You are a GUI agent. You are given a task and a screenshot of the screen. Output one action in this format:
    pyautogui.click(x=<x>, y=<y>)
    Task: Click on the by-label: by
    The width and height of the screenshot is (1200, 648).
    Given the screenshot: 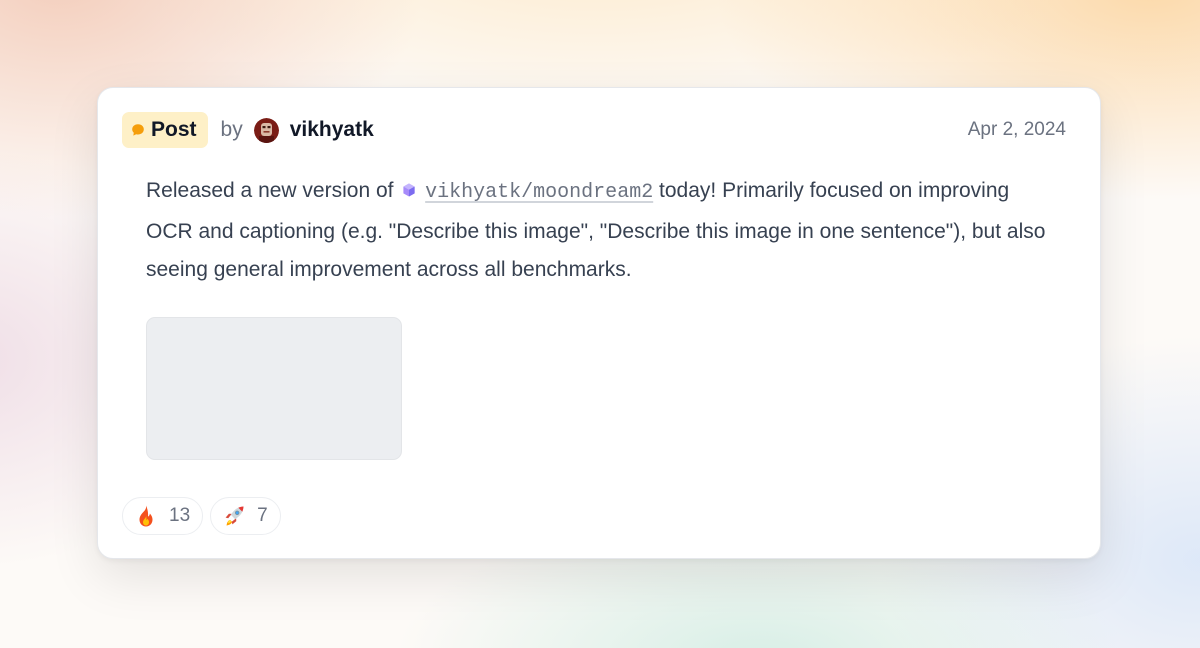 What is the action you would take?
    pyautogui.click(x=231, y=129)
    